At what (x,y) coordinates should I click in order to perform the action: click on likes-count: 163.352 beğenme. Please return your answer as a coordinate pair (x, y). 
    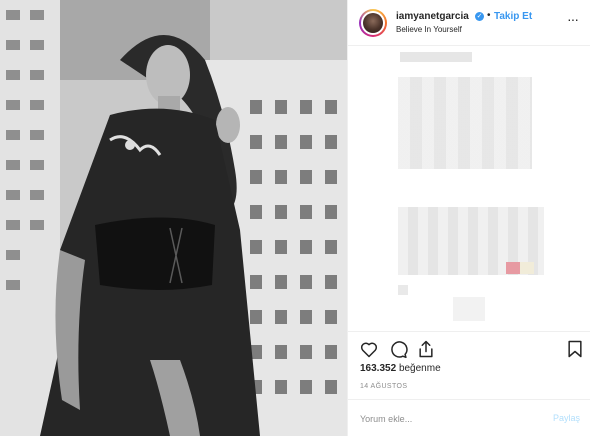
    Looking at the image, I should click on (400, 368).